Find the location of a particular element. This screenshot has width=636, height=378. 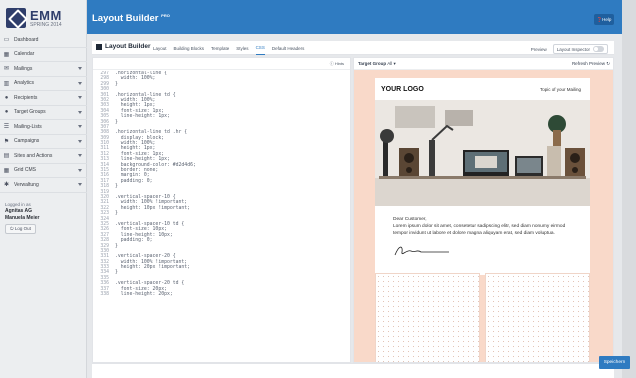

tab-layout: Layout is located at coordinates (160, 48).